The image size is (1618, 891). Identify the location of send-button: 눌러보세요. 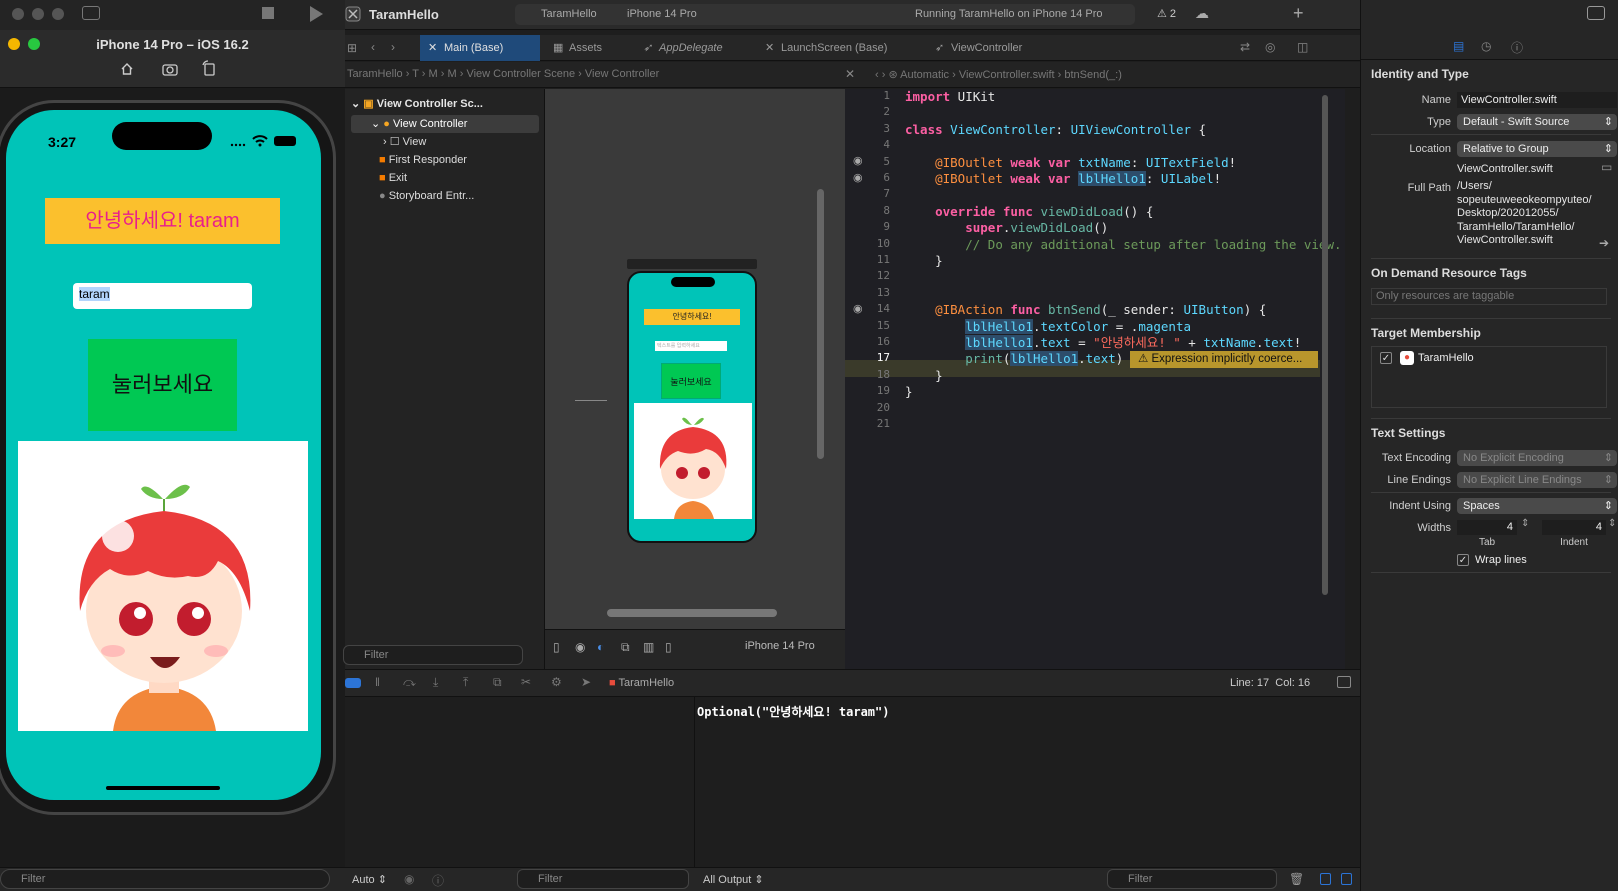
(162, 385).